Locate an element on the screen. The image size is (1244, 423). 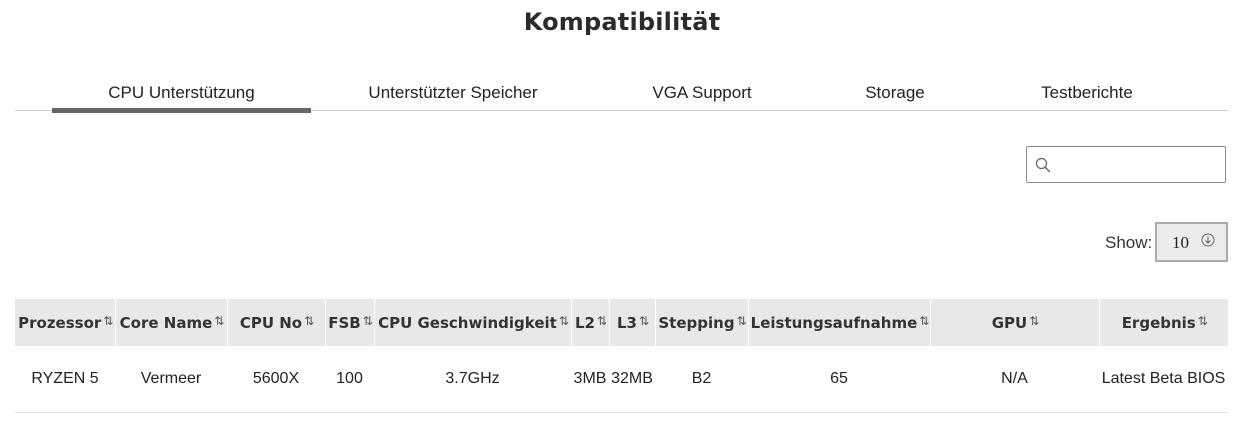
show-entries-select: 10 is located at coordinates (1191, 242).